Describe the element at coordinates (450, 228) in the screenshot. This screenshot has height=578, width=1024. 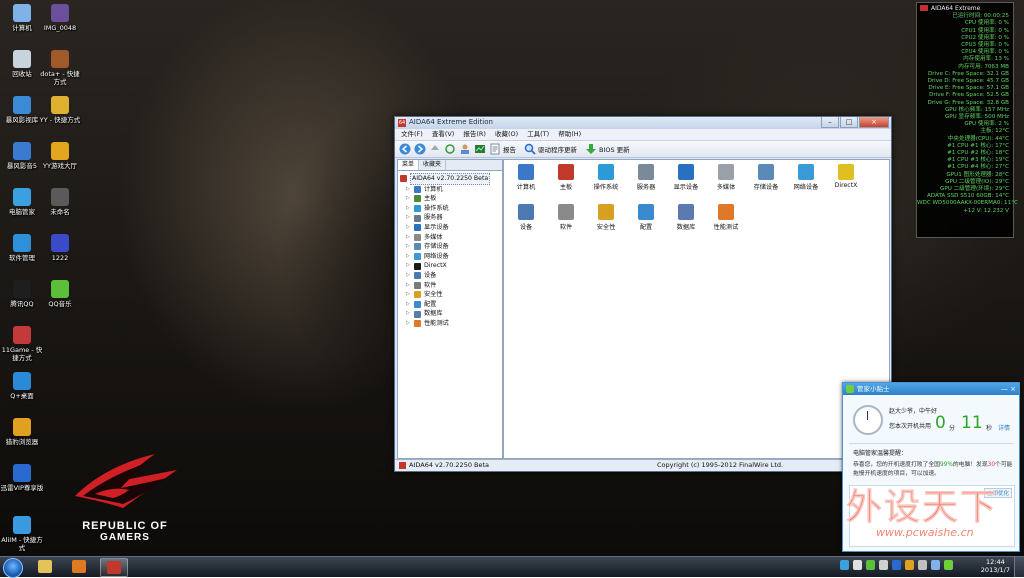
I see `tree-item: ▷ 显示设备` at that location.